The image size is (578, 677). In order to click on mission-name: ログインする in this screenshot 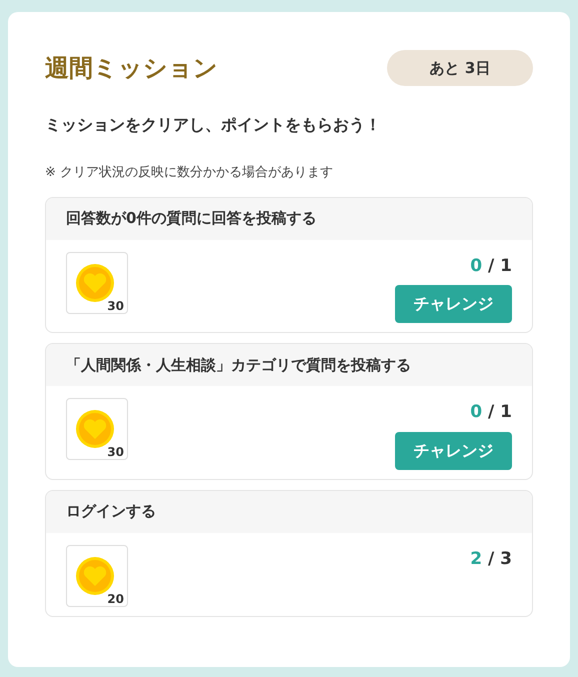, I will do `click(111, 511)`.